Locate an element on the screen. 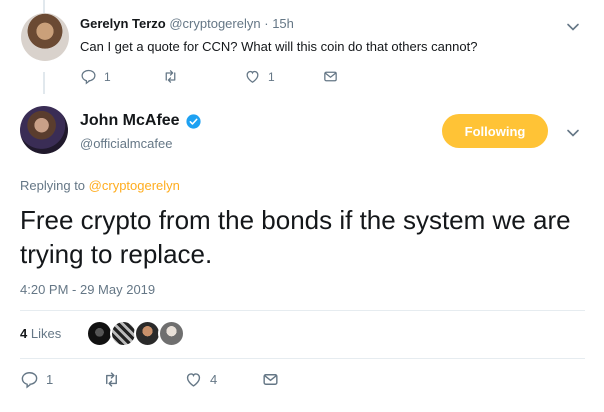  author-handle: @officialmcafee is located at coordinates (126, 143).